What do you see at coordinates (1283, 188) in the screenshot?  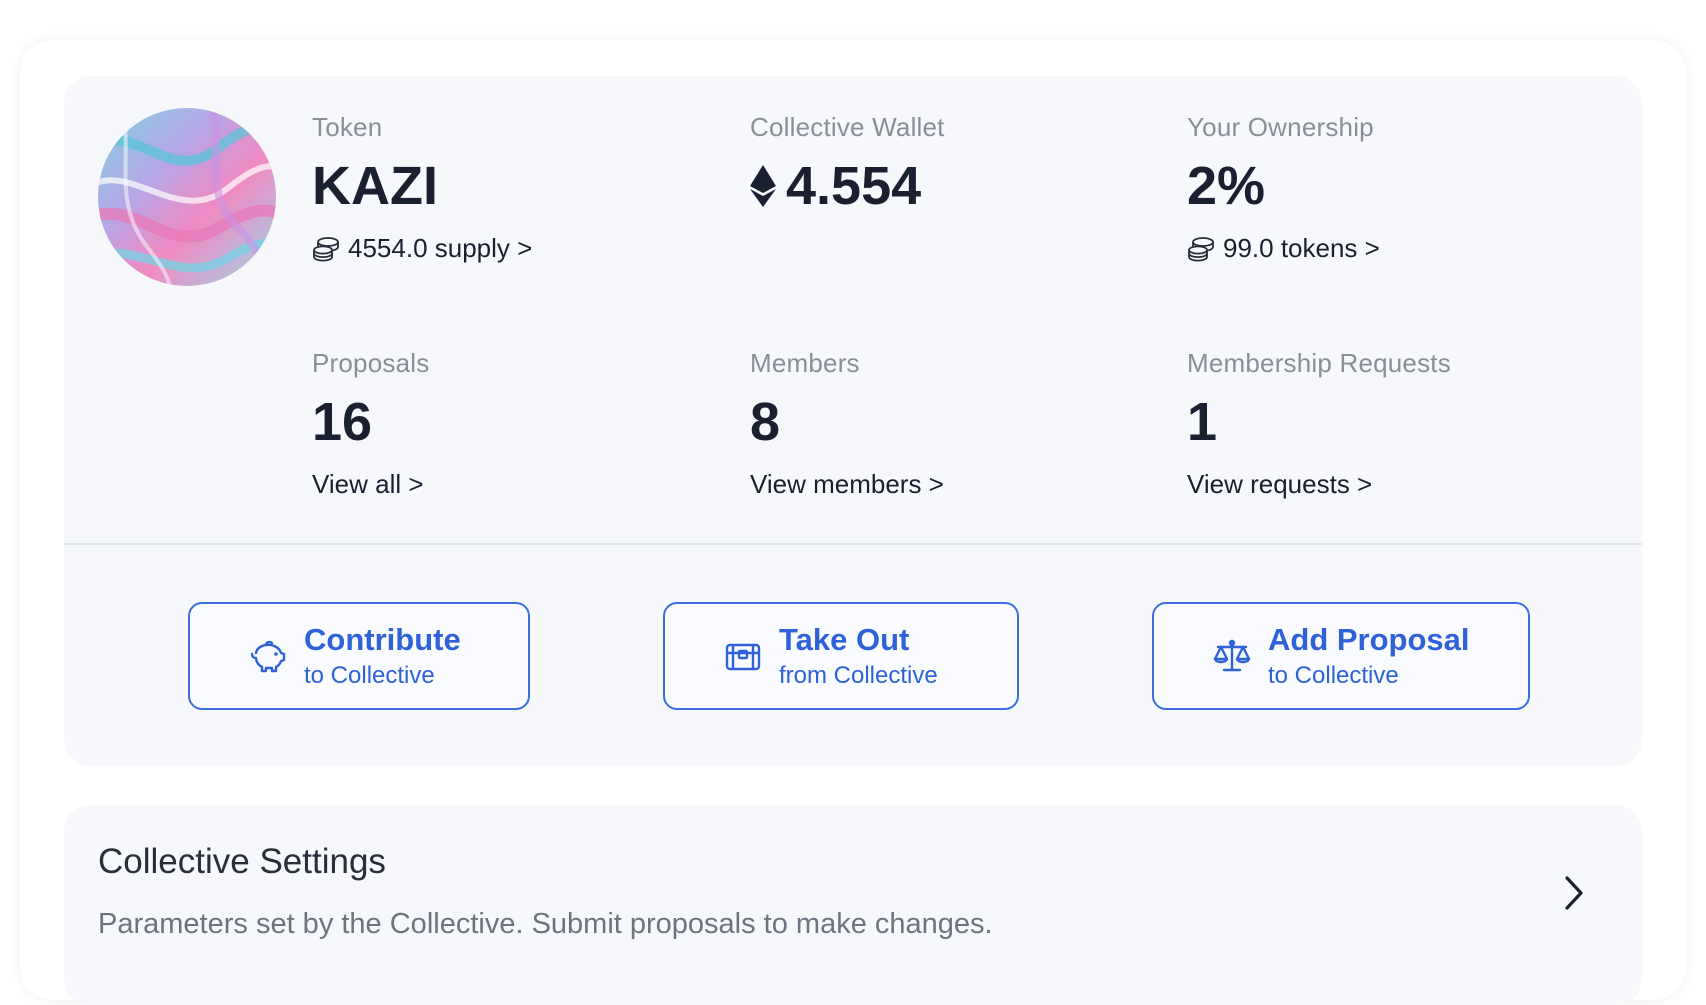 I see `ownership-stat: Your Ownership 2% 99.0 tokens >` at bounding box center [1283, 188].